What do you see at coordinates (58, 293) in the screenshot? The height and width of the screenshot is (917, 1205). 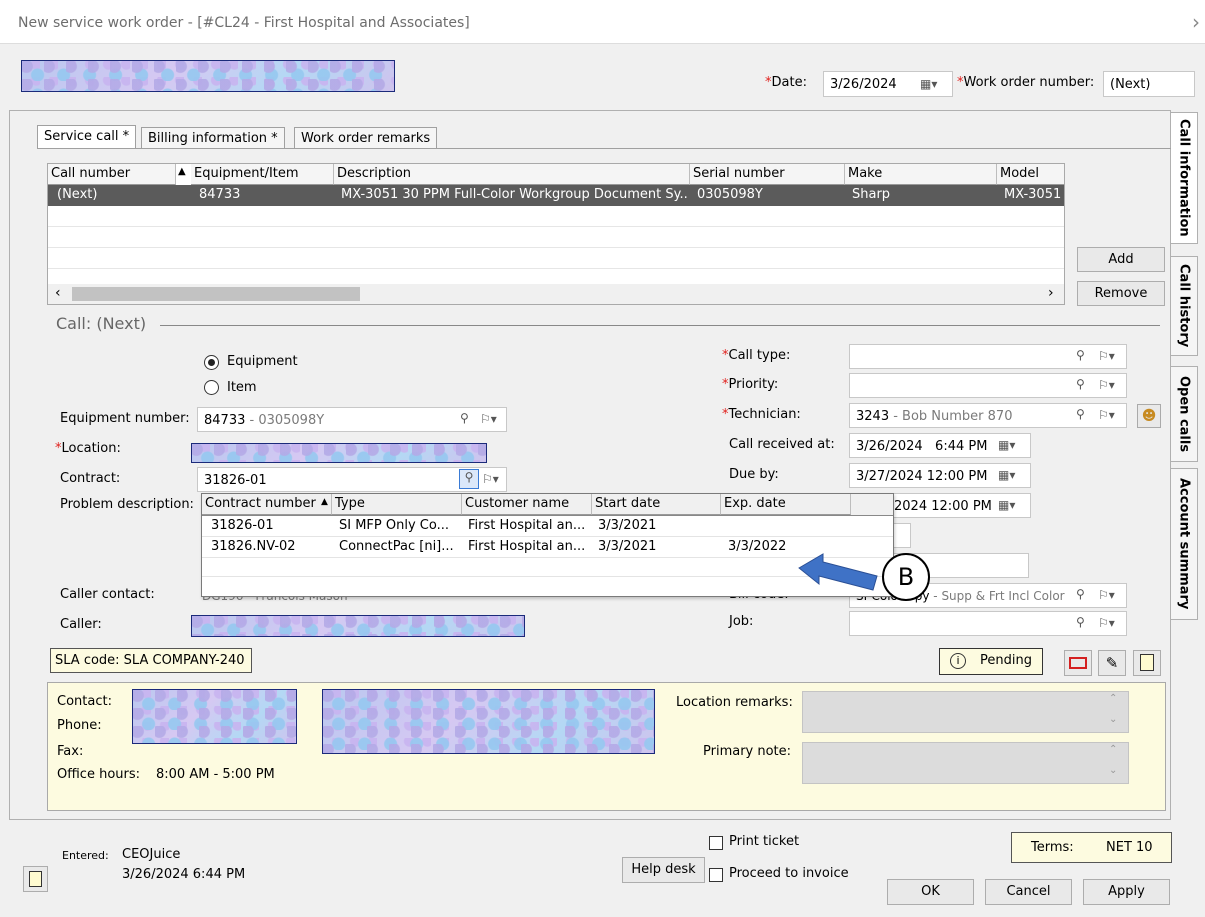 I see `scroll-left-icon: ‹` at bounding box center [58, 293].